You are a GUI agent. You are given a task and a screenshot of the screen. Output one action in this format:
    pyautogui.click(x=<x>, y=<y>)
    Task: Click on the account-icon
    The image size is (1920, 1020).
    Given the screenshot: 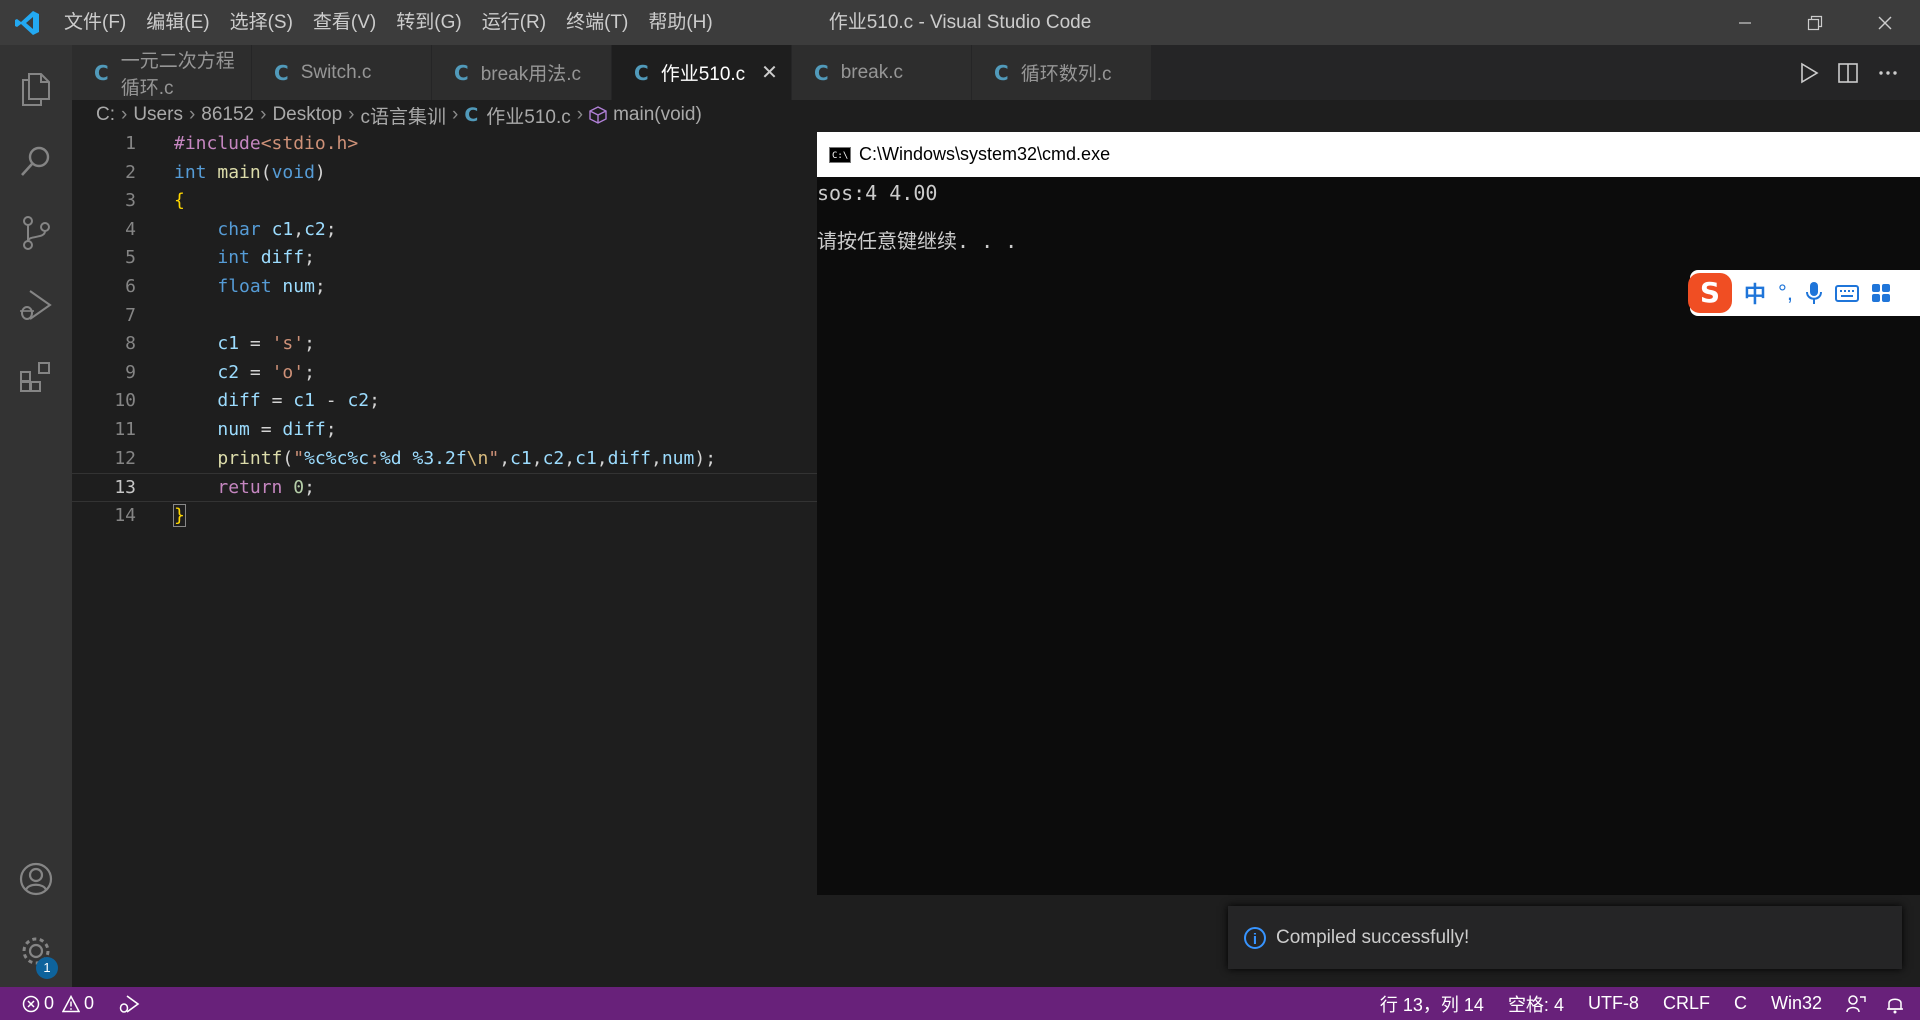 What is the action you would take?
    pyautogui.click(x=36, y=879)
    